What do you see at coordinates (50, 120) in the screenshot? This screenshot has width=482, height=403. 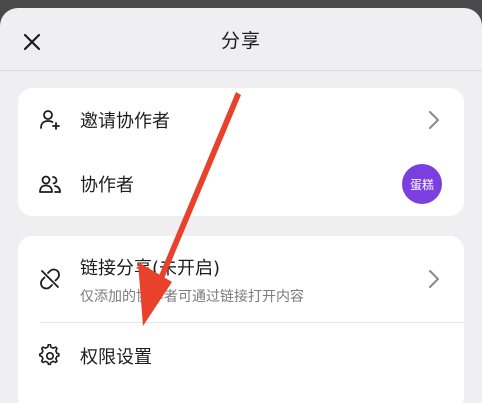 I see `person-add-icon` at bounding box center [50, 120].